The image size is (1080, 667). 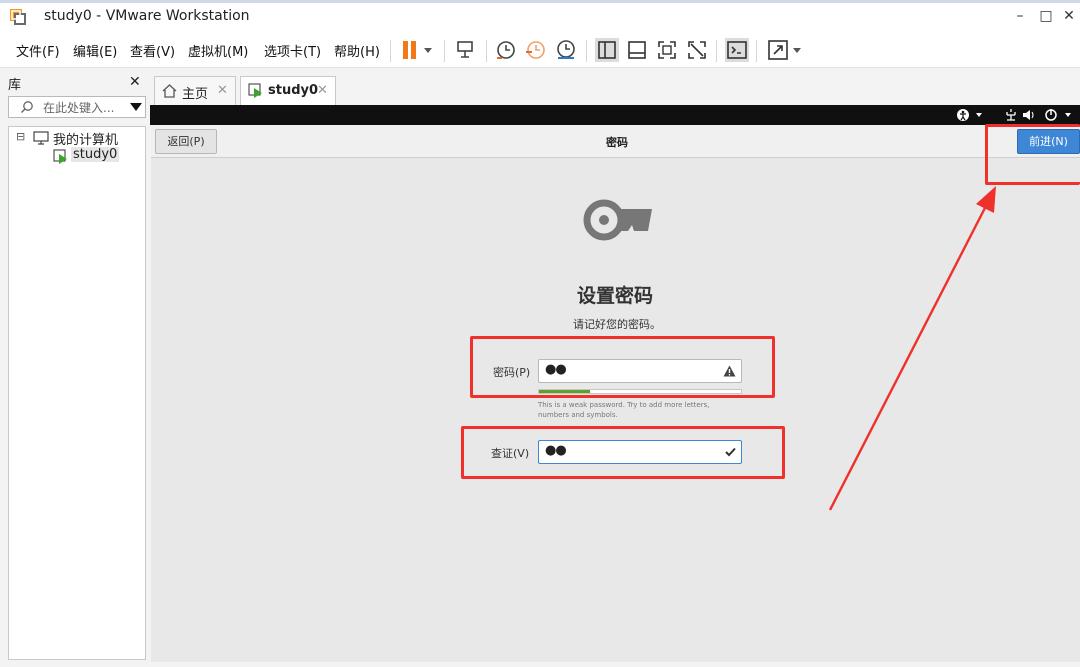 I want to click on menu-view: 查看(V), so click(x=152, y=50).